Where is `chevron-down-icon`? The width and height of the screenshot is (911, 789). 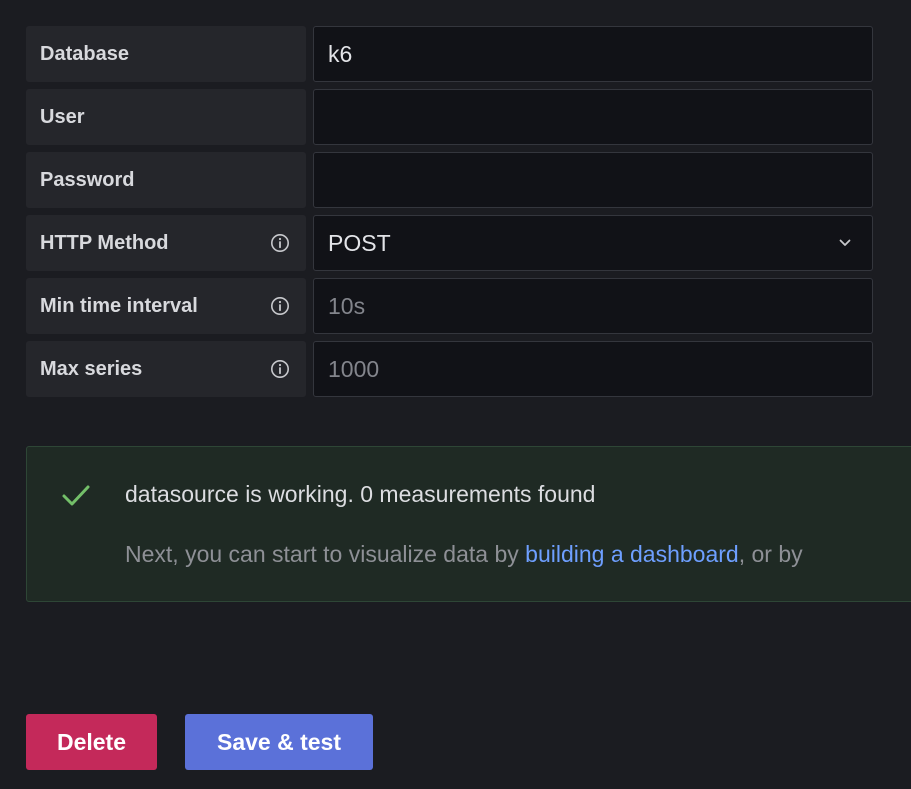 chevron-down-icon is located at coordinates (845, 242).